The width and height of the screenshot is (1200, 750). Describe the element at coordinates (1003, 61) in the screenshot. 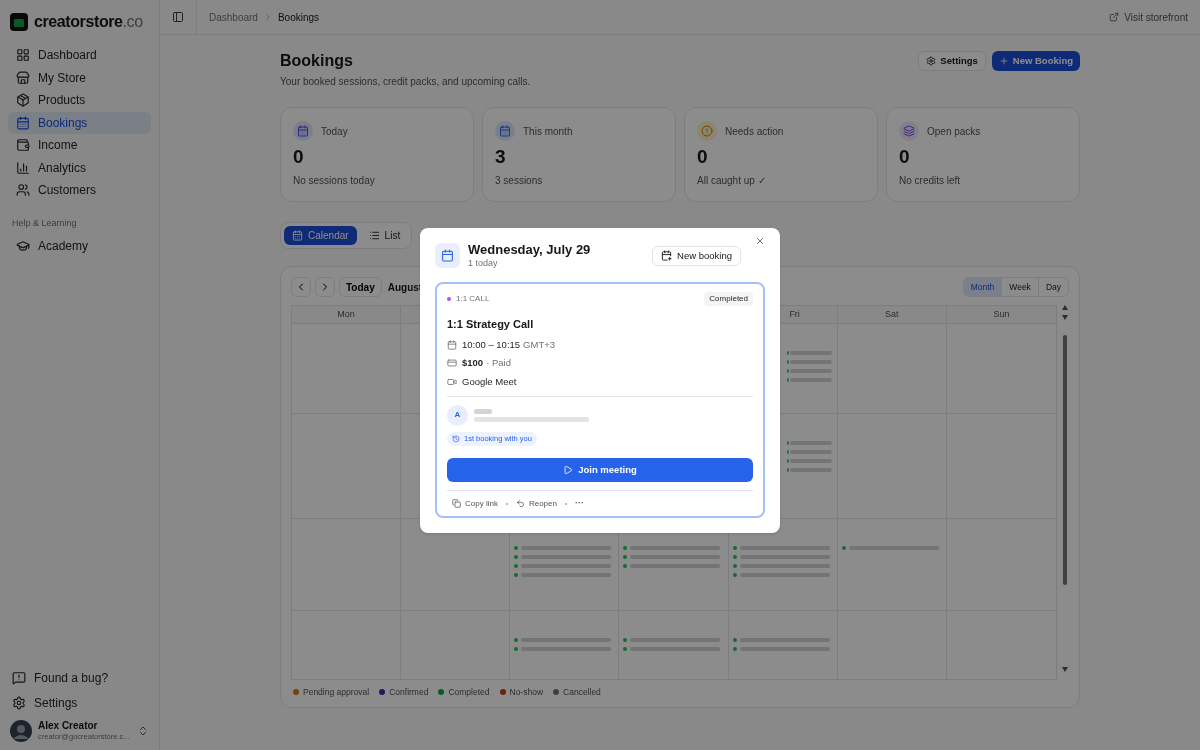

I see `plus-icon` at that location.